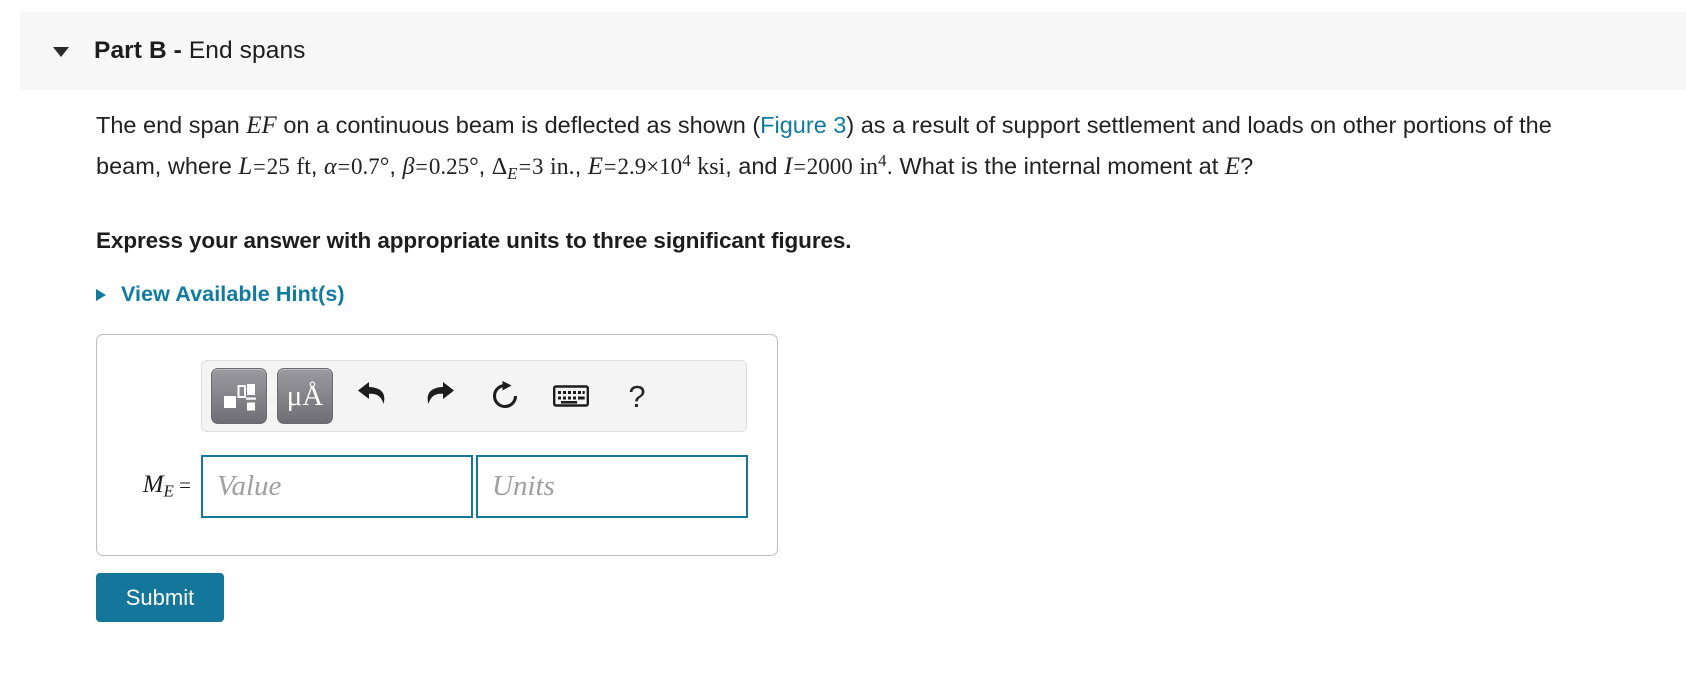 The image size is (1686, 696). Describe the element at coordinates (1247, 166) in the screenshot. I see `statement-text-7: ?` at that location.